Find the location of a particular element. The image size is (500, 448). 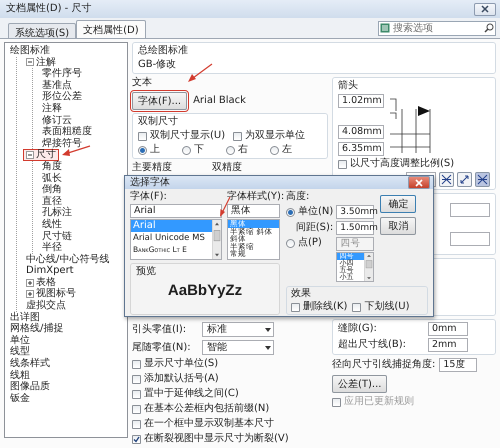

checkbox: 删除线(K) is located at coordinates (319, 307).